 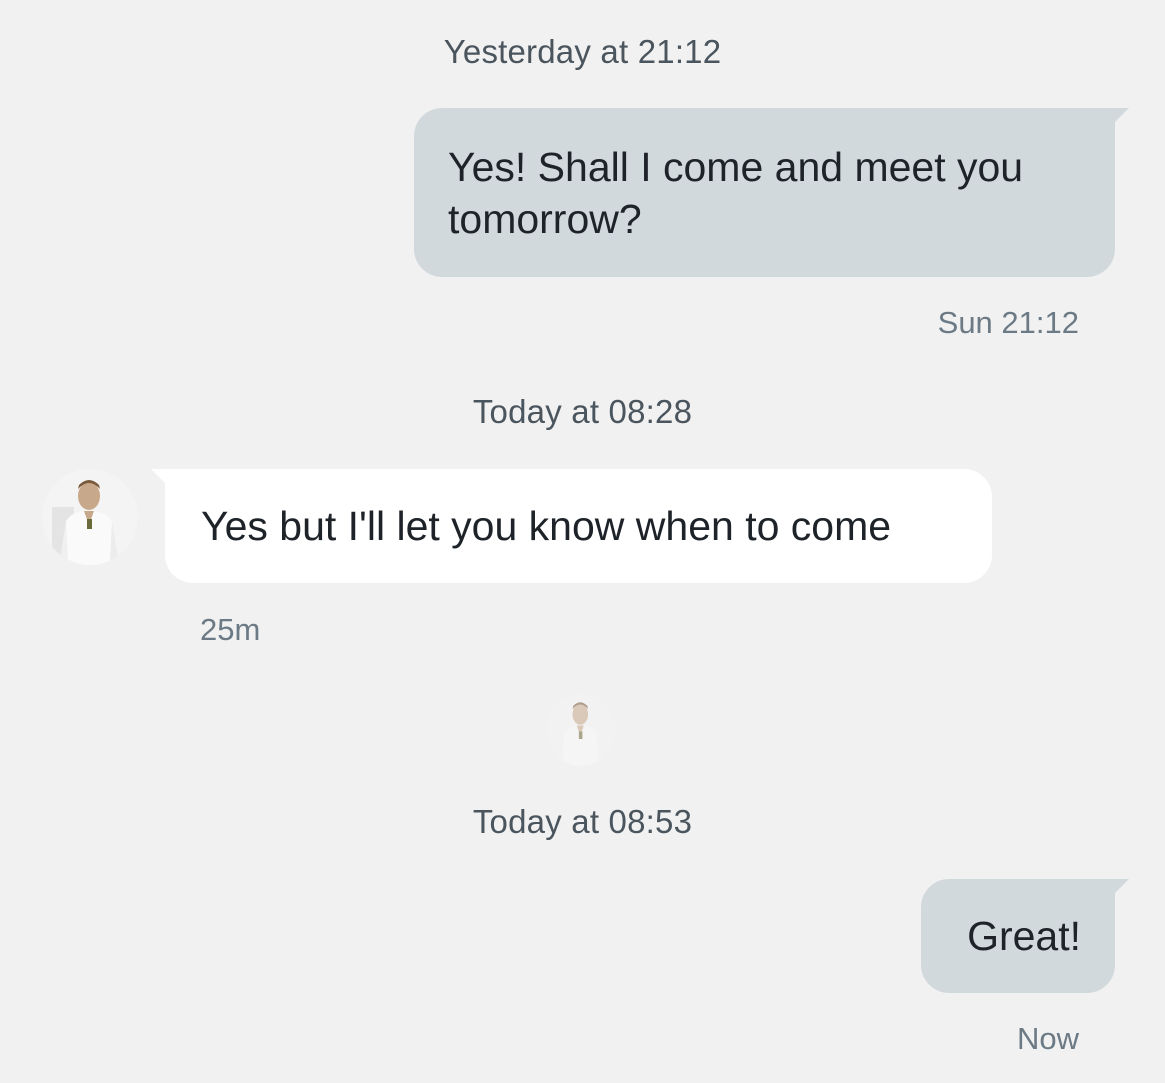 I want to click on outgoing-message-bubble: Great!, so click(x=1018, y=936).